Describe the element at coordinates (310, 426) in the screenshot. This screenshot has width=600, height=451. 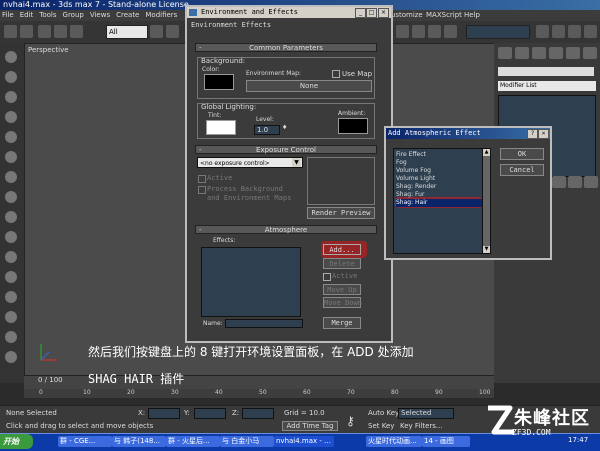
I see `add-time-tag-button: Add Time Tag` at that location.